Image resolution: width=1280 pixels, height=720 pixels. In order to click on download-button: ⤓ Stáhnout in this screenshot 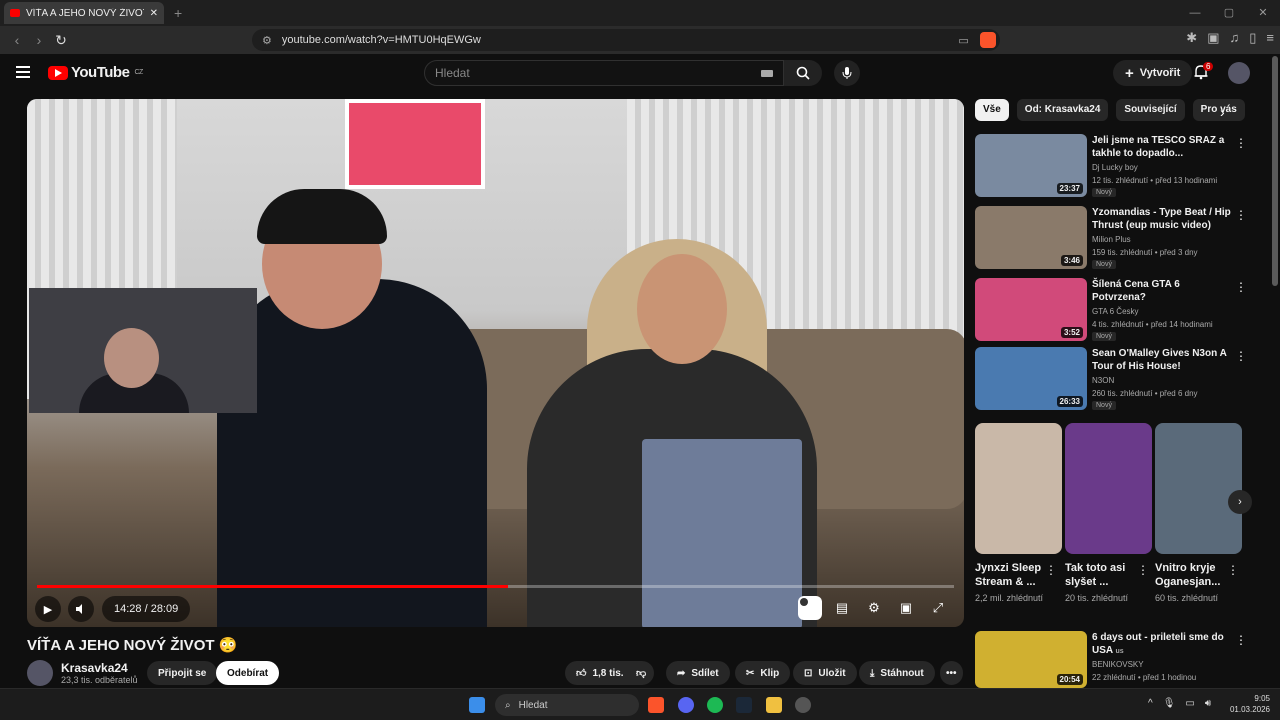, I will do `click(897, 673)`.